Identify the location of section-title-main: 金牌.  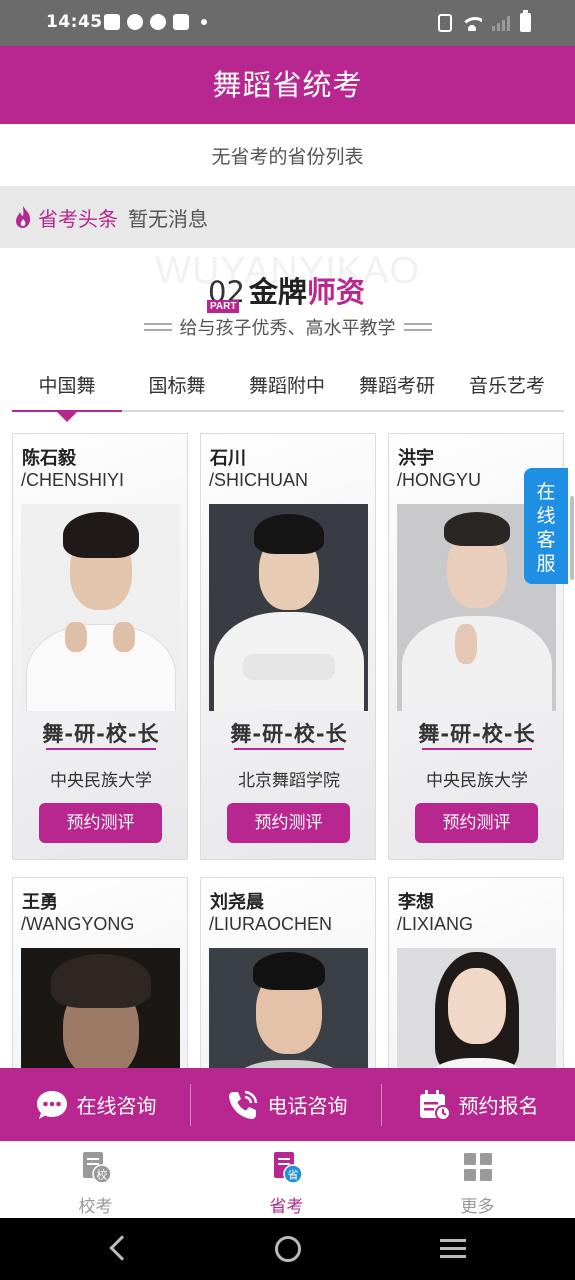
(277, 292).